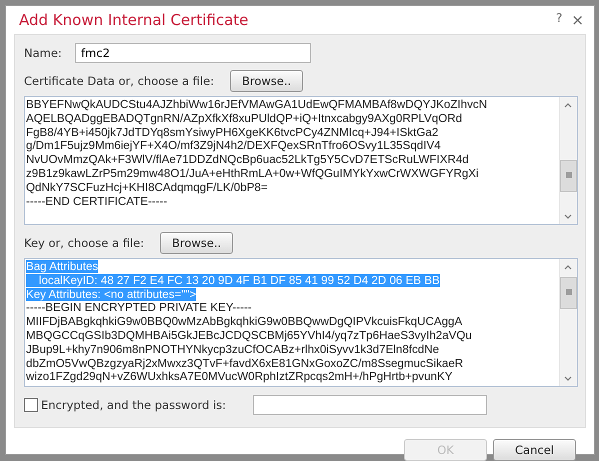 This screenshot has height=461, width=599. I want to click on text-line: -----END CERTIFICATE-----, so click(97, 201).